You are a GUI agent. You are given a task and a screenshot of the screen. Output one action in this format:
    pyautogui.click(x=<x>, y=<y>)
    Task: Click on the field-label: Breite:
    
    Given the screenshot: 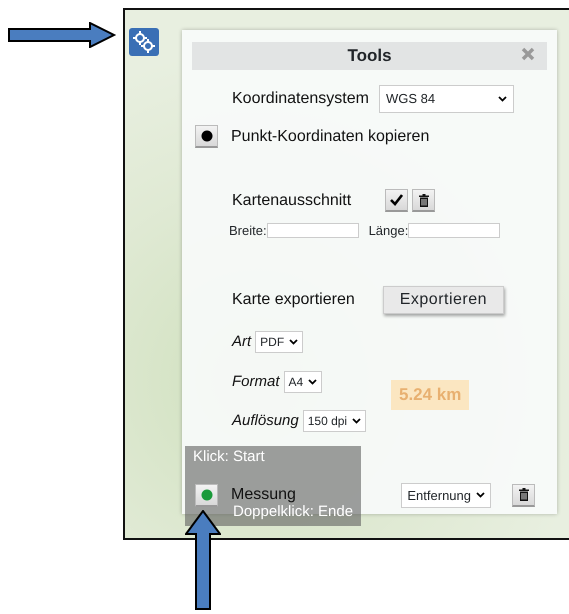 What is the action you would take?
    pyautogui.click(x=248, y=231)
    